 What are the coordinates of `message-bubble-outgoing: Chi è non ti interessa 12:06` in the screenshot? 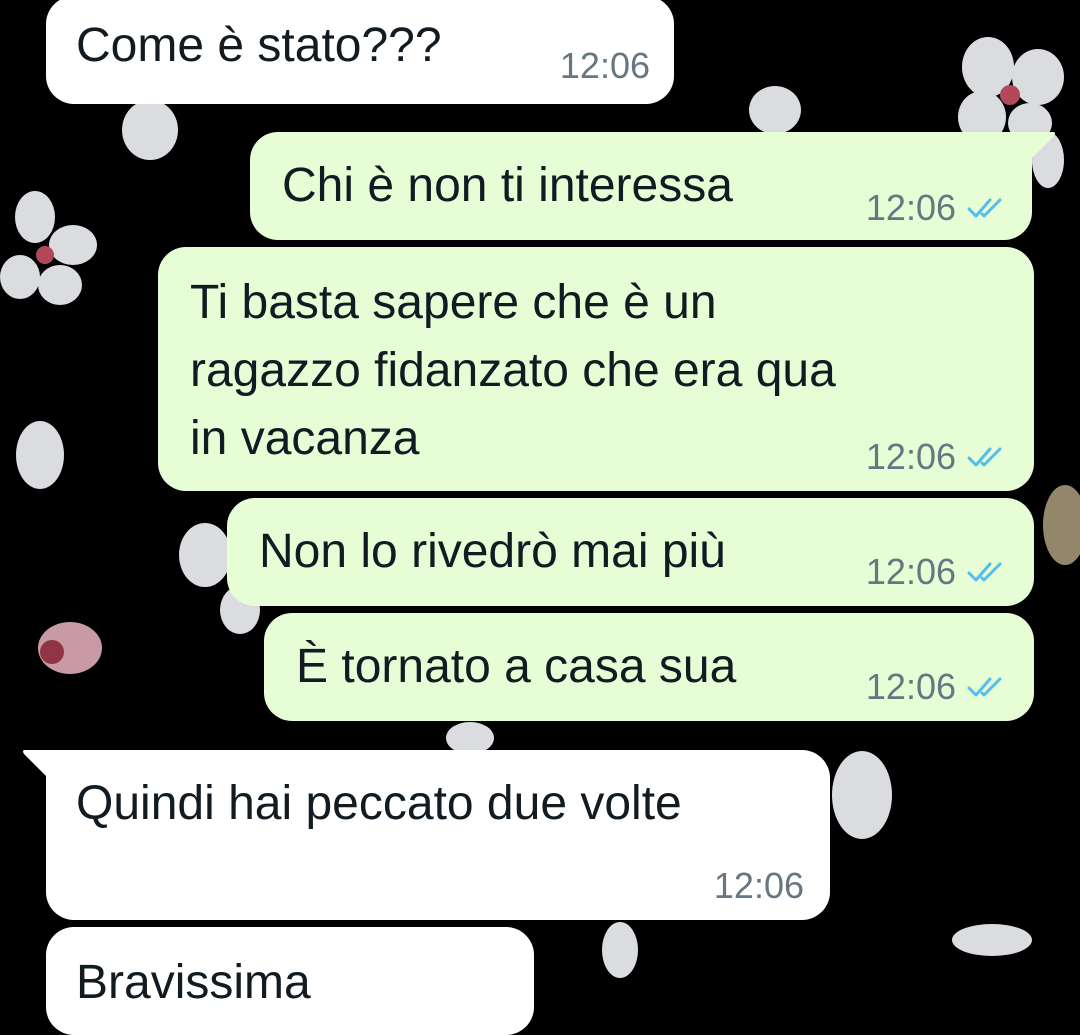 It's located at (641, 186).